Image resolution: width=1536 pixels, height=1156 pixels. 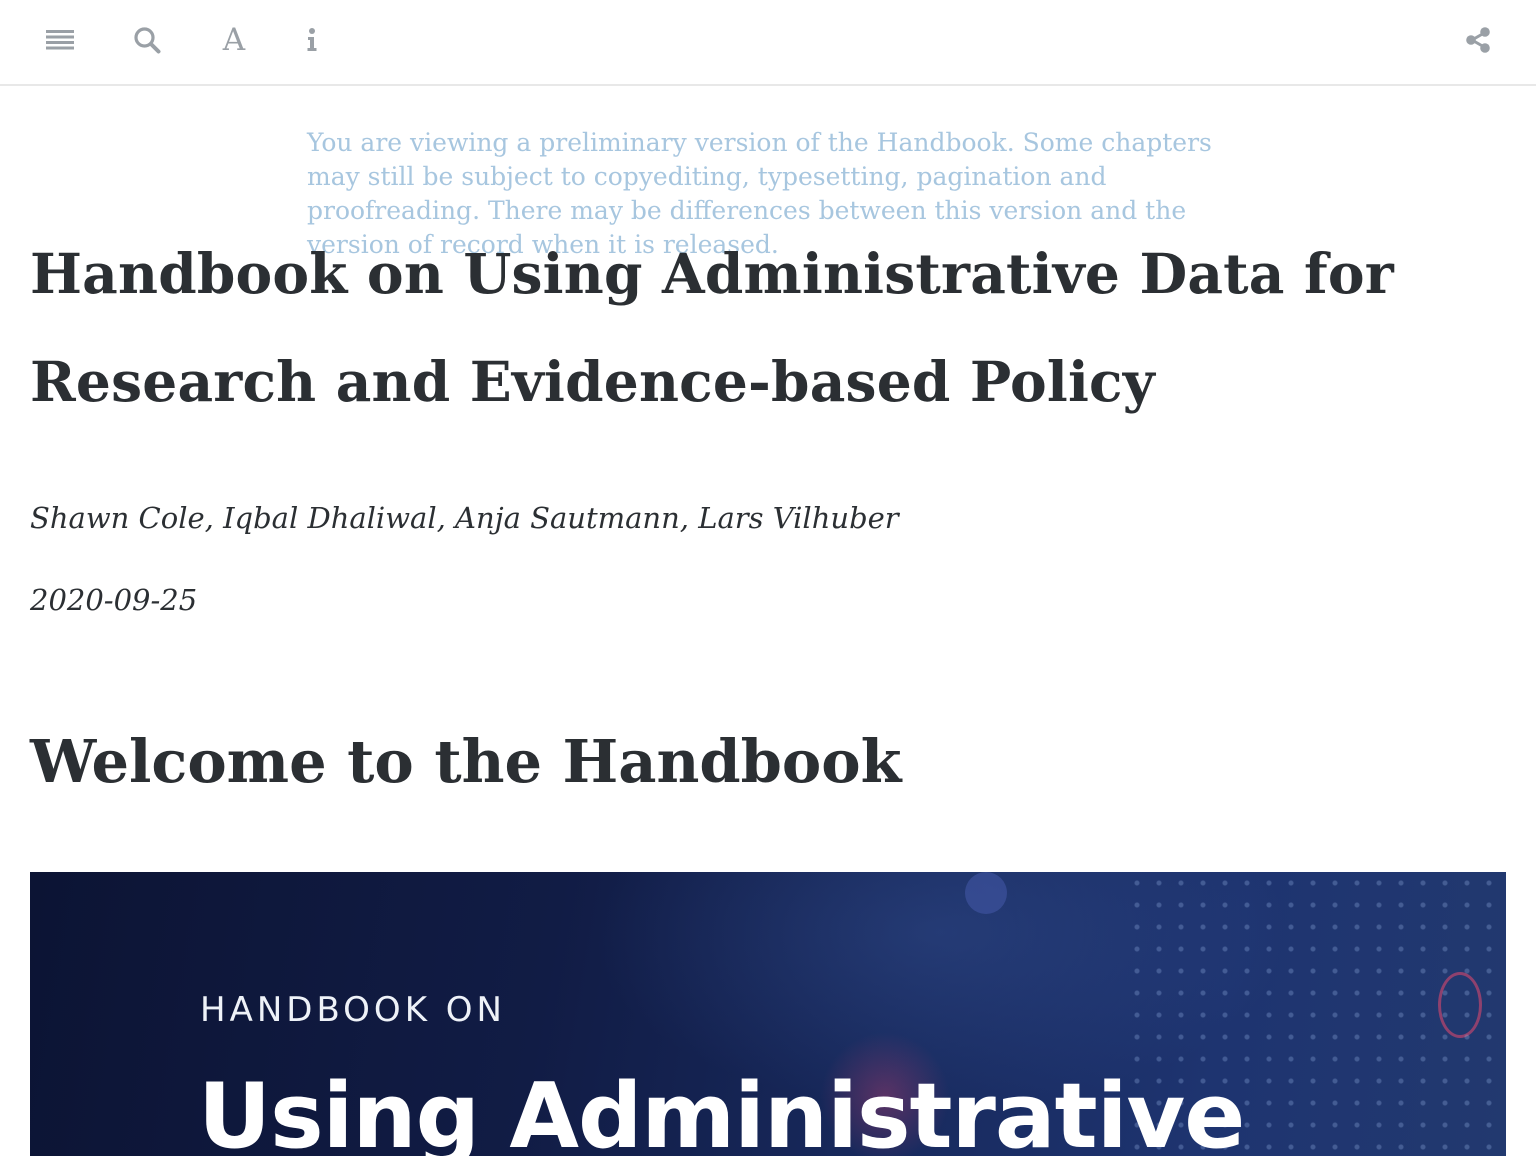 What do you see at coordinates (986, 893) in the screenshot?
I see `cover-dot-blue` at bounding box center [986, 893].